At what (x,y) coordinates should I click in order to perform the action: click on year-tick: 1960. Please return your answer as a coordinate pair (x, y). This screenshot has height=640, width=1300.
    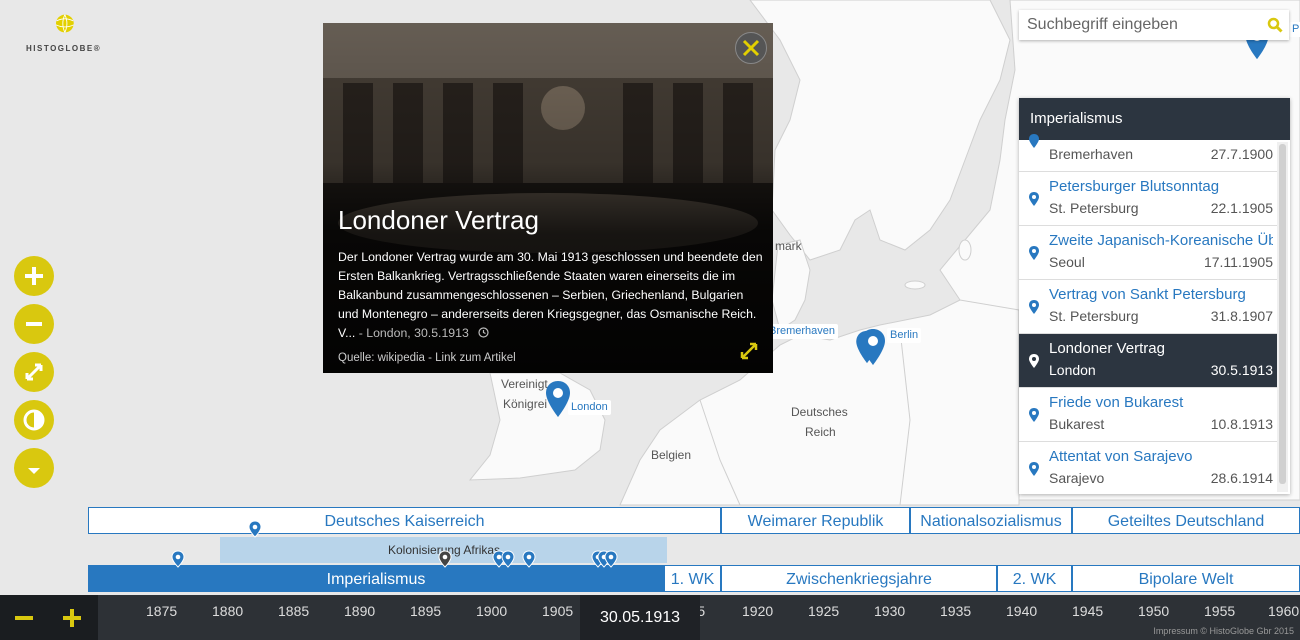
    Looking at the image, I should click on (1284, 611).